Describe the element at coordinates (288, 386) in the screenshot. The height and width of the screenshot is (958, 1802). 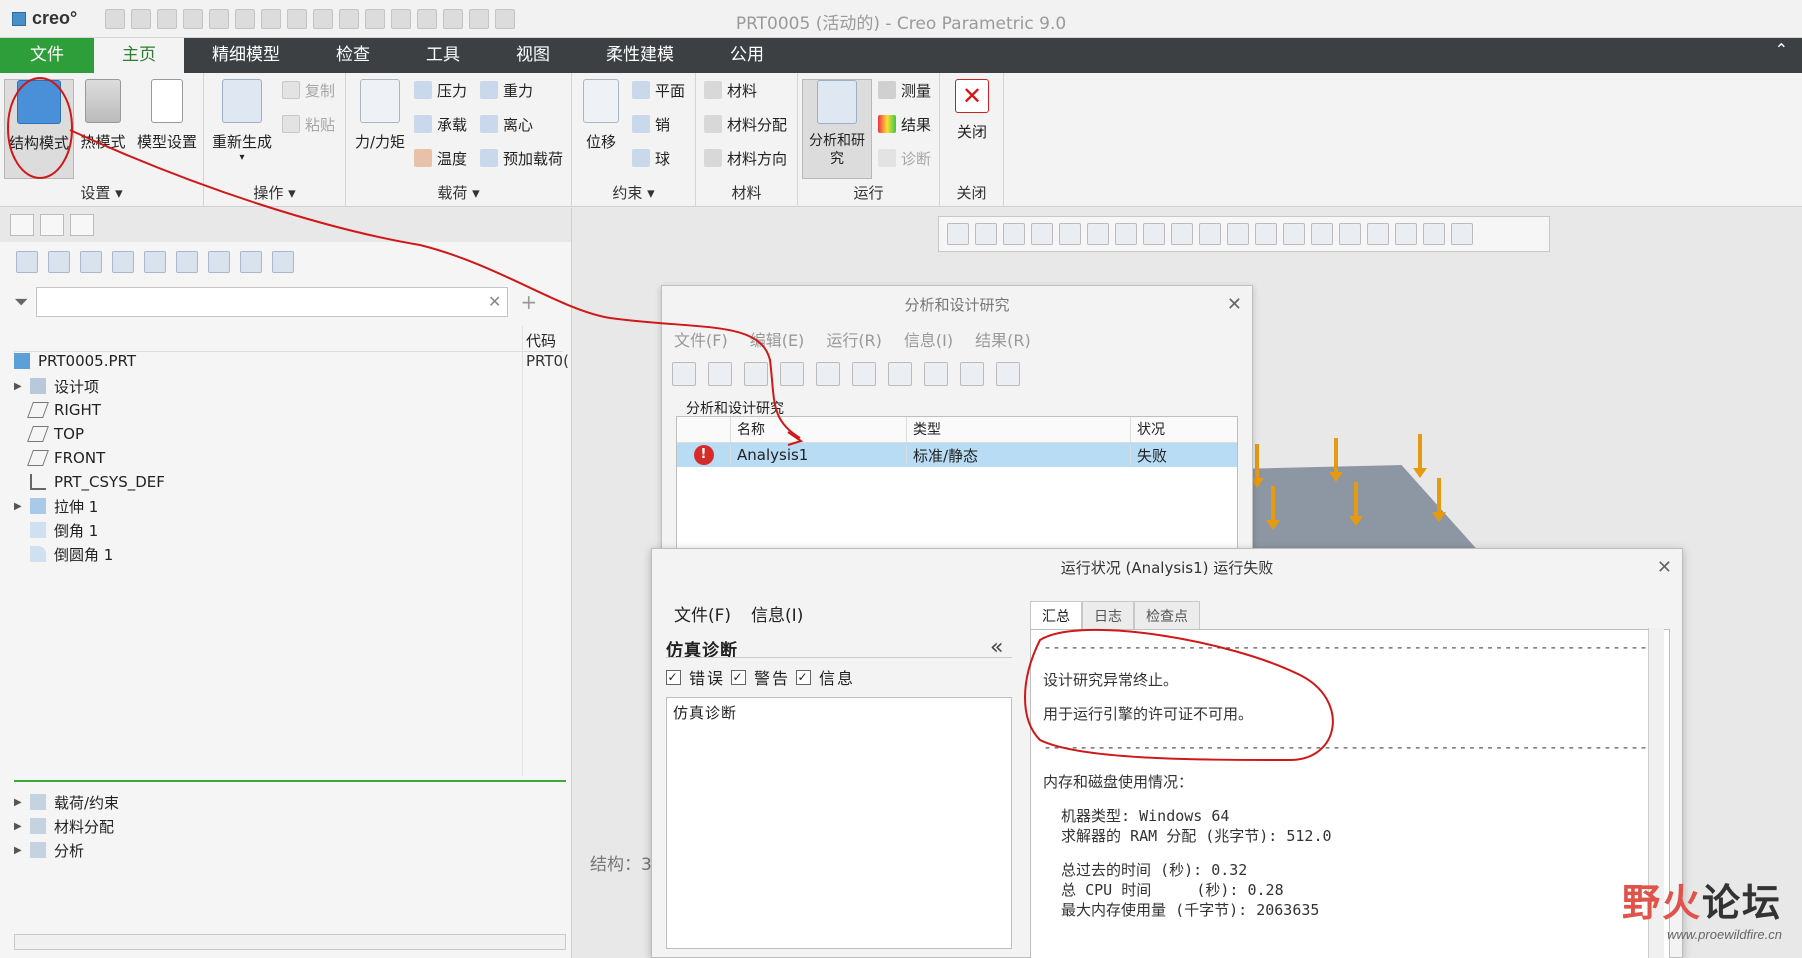
I see `tree-item-design-items: ▶ 设计项` at that location.